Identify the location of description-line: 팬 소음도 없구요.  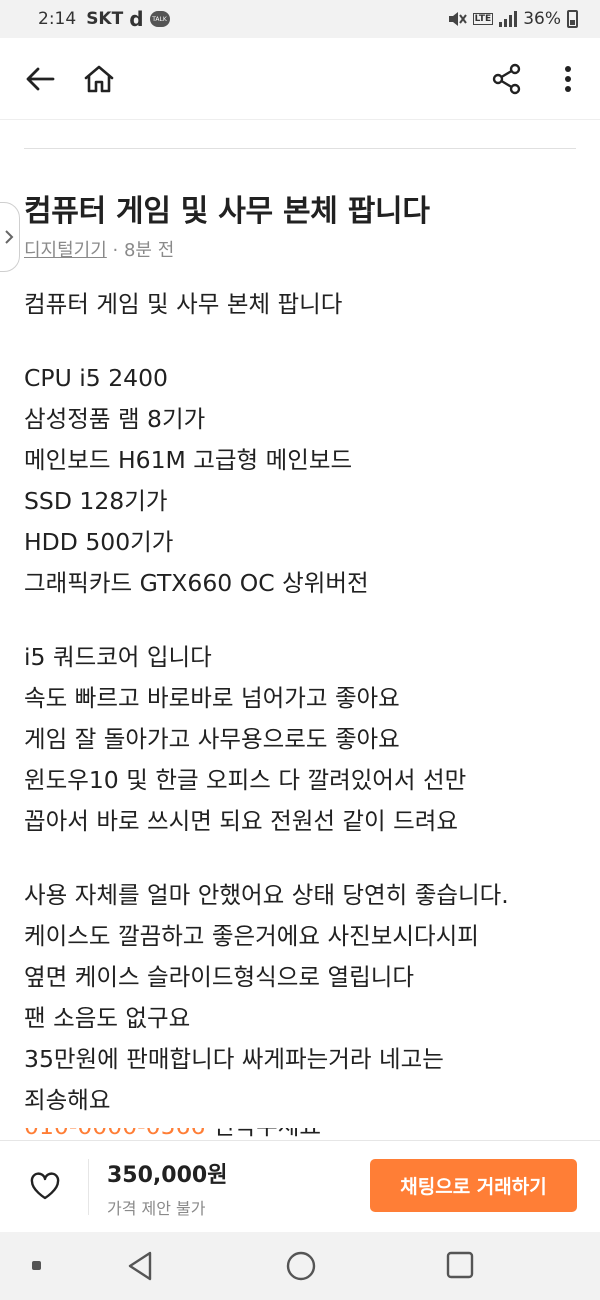
(107, 1018).